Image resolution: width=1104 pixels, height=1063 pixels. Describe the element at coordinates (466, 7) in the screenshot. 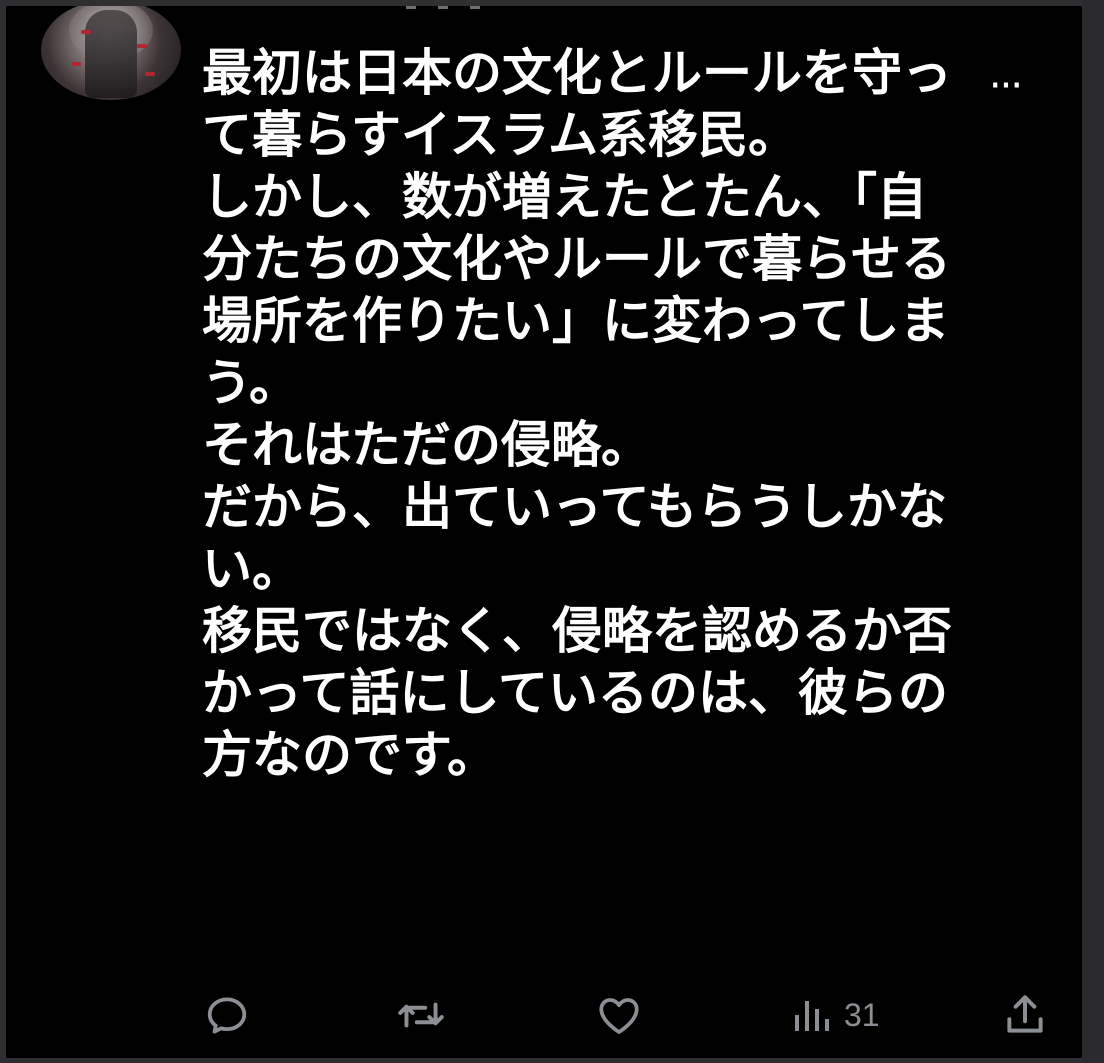

I see `clipped-header` at that location.